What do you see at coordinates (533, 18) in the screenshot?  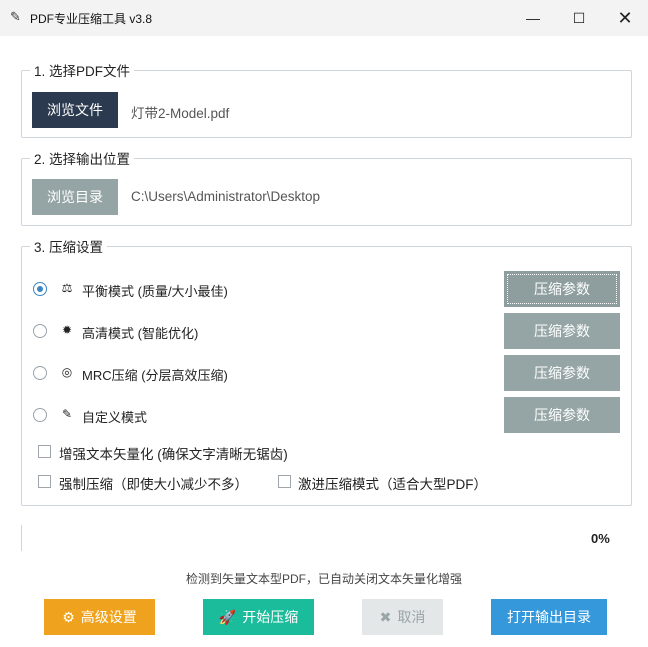 I see `minimize-button: —` at bounding box center [533, 18].